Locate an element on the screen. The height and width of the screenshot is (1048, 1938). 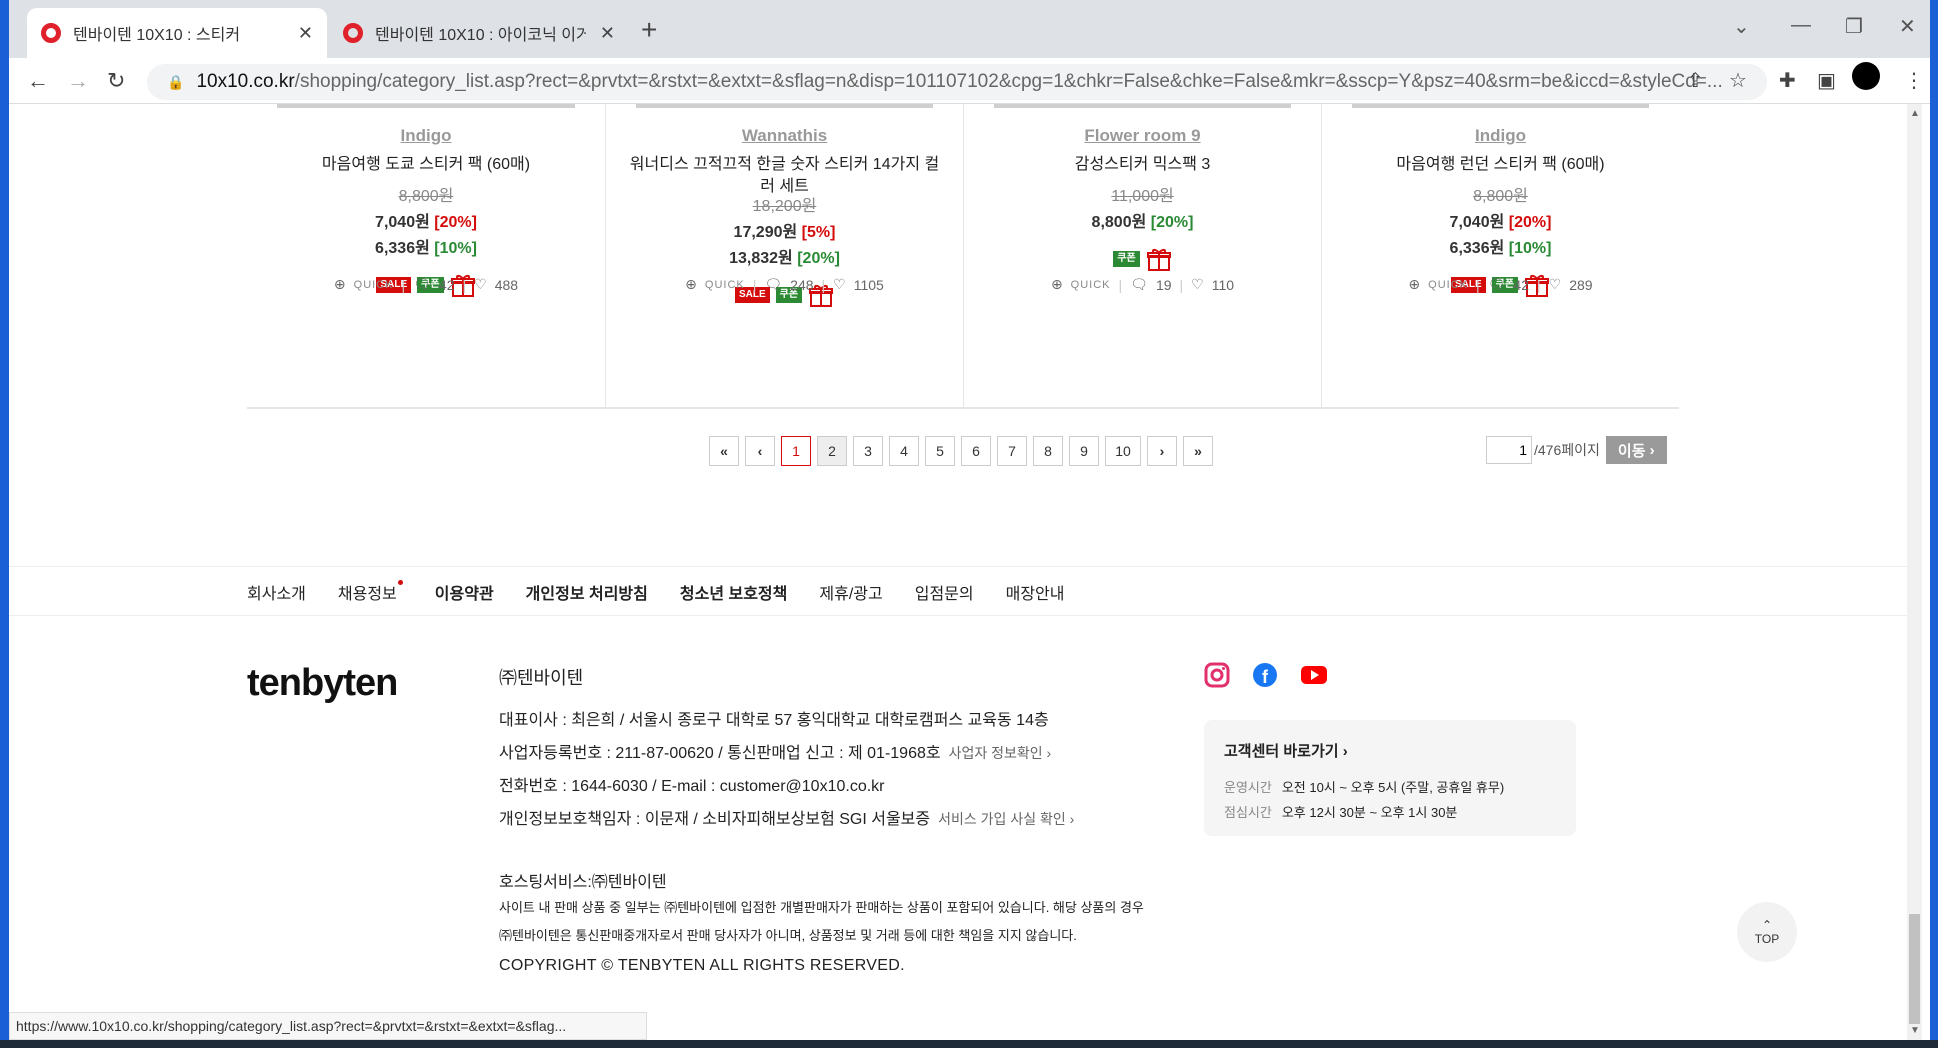
scroll-top-button: ⌃ TOP is located at coordinates (1767, 932).